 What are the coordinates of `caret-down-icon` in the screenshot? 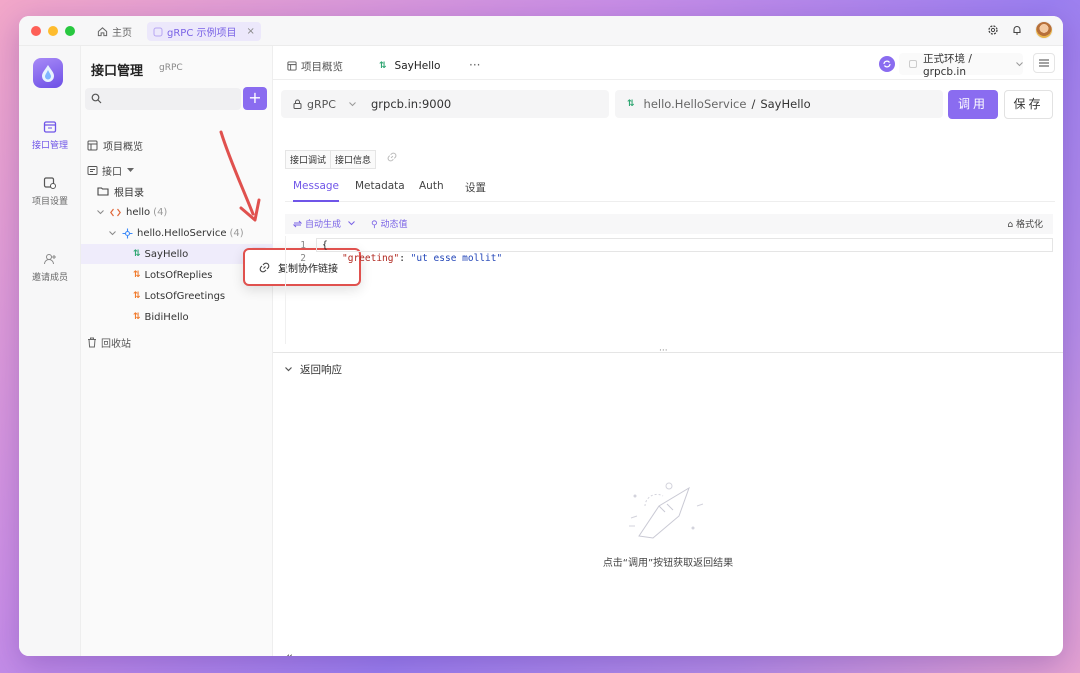 It's located at (130, 170).